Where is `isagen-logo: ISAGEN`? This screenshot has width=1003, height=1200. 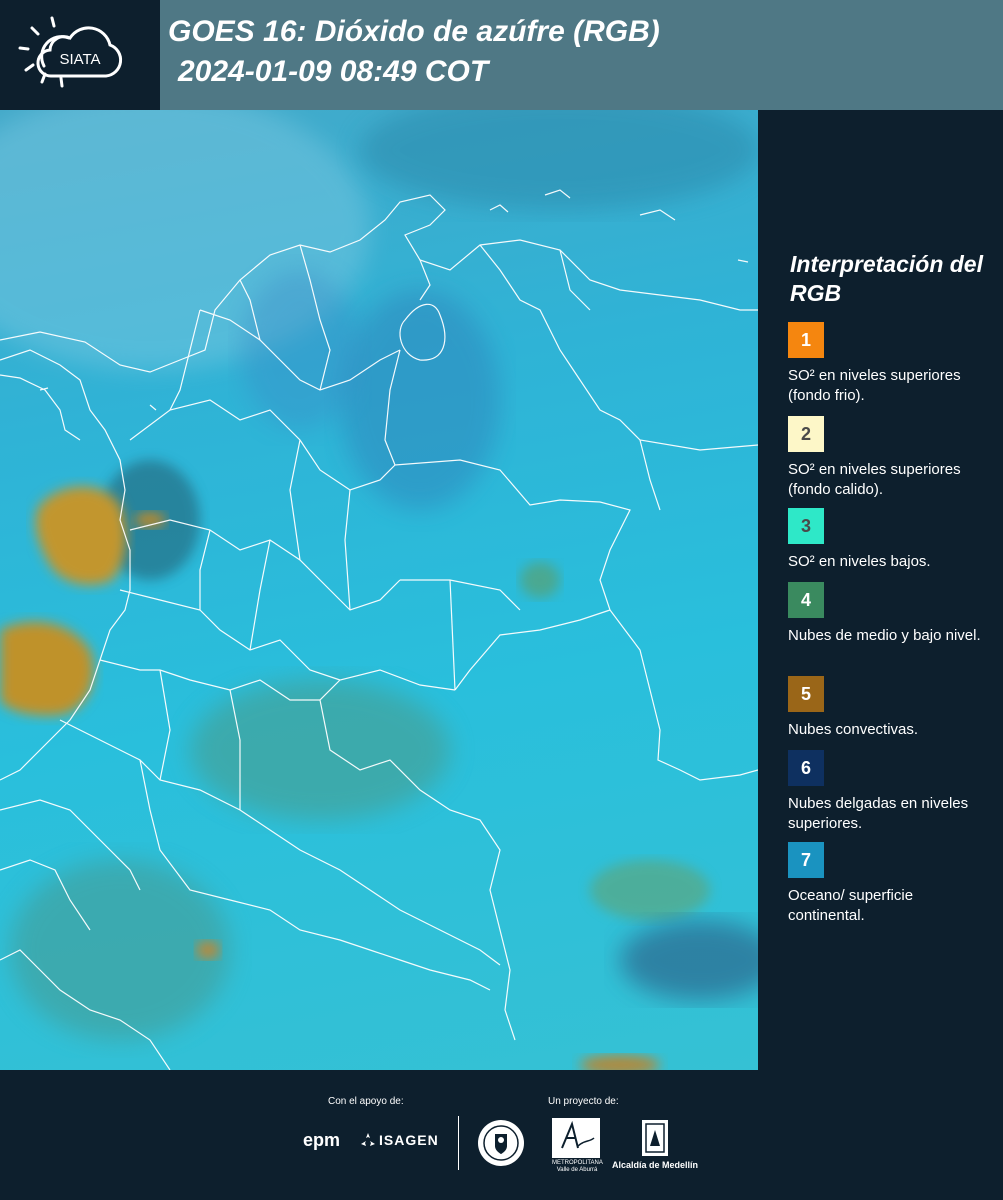
isagen-logo: ISAGEN is located at coordinates (399, 1140).